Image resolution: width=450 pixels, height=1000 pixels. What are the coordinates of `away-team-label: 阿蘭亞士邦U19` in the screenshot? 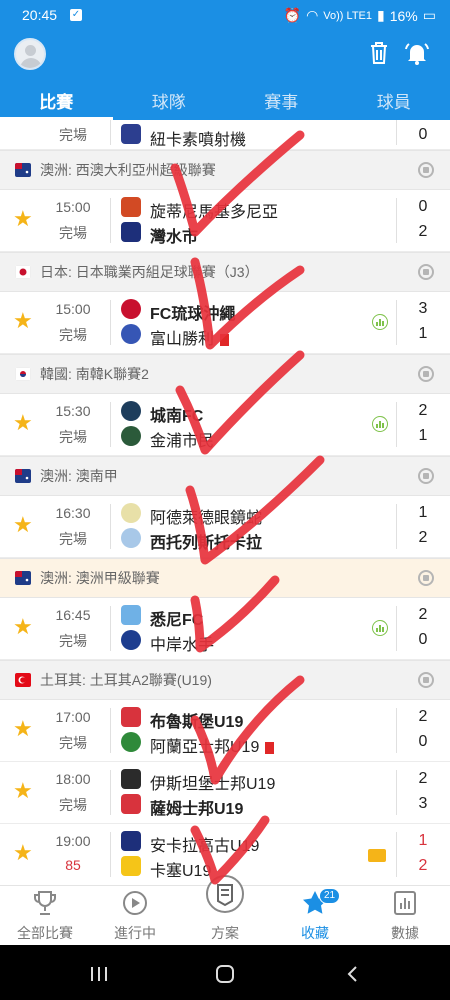 It's located at (205, 747).